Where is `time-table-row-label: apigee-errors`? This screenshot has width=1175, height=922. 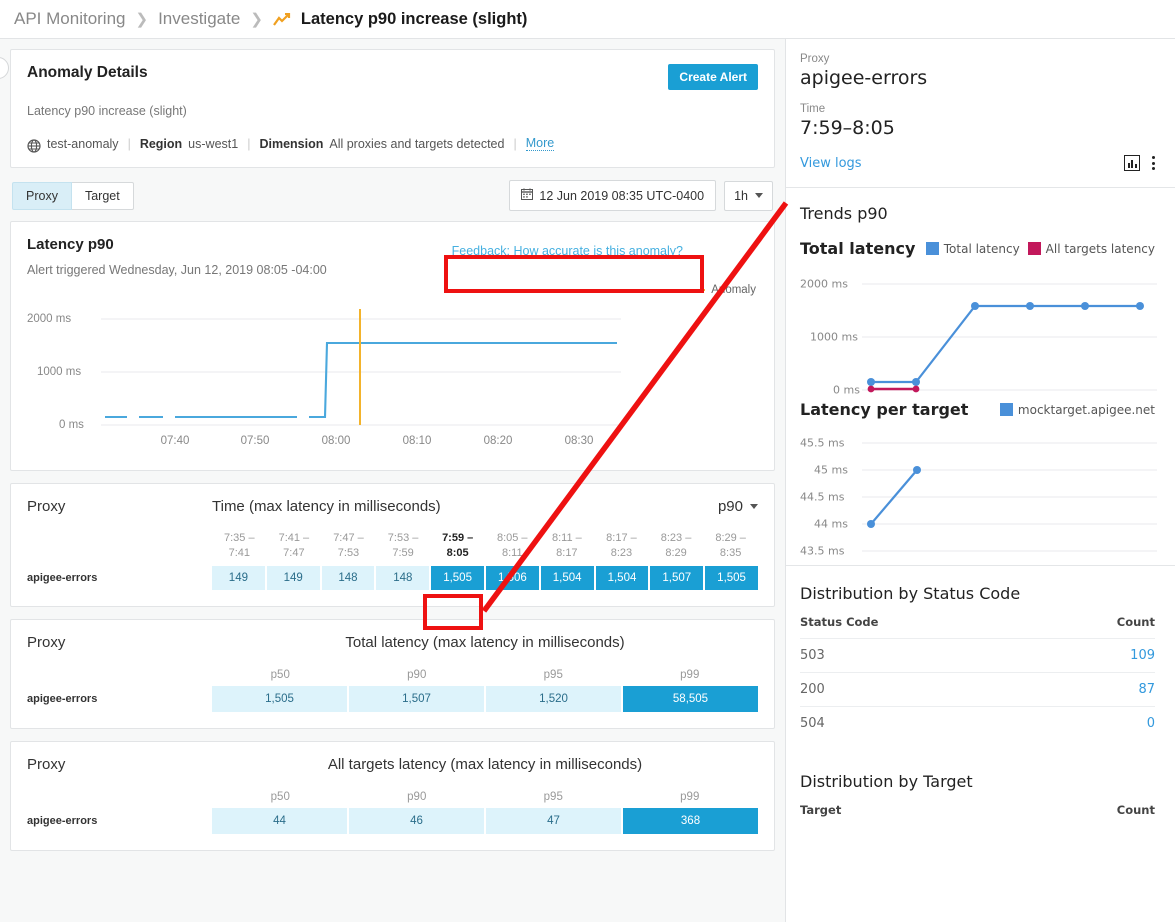 time-table-row-label: apigee-errors is located at coordinates (62, 577).